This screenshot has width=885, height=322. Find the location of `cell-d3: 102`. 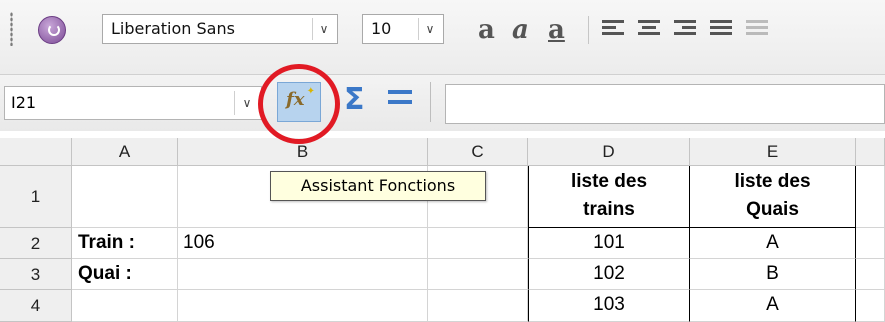

cell-d3: 102 is located at coordinates (609, 274).